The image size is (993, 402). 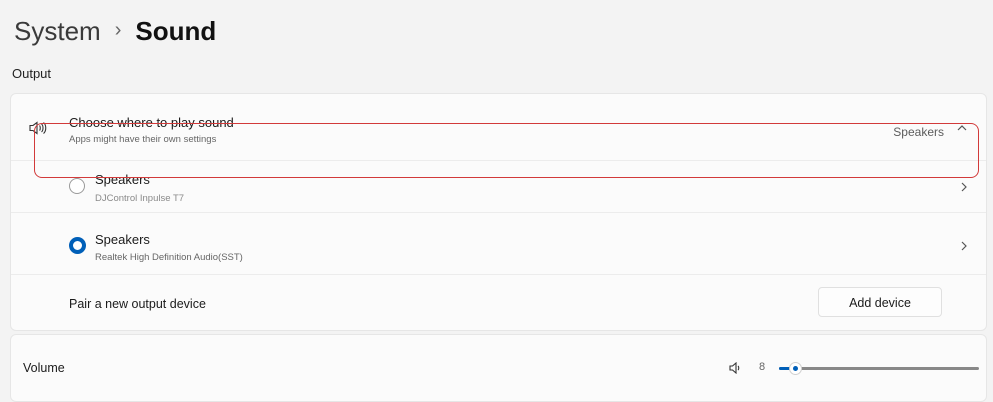 I want to click on pair-device-label: Pair a new output device, so click(x=137, y=304).